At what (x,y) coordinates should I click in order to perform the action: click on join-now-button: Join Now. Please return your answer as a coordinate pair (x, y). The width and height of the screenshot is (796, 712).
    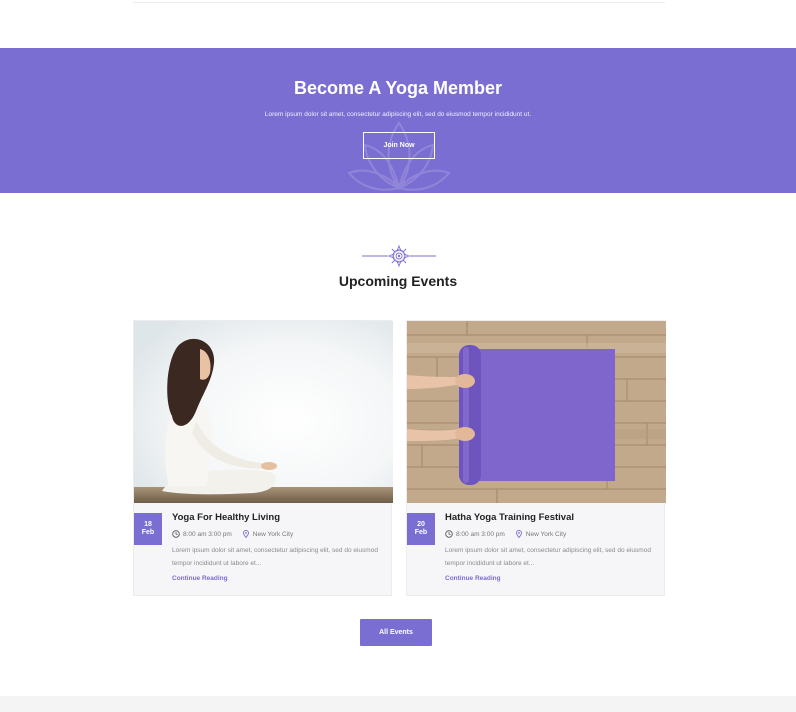
    Looking at the image, I should click on (399, 145).